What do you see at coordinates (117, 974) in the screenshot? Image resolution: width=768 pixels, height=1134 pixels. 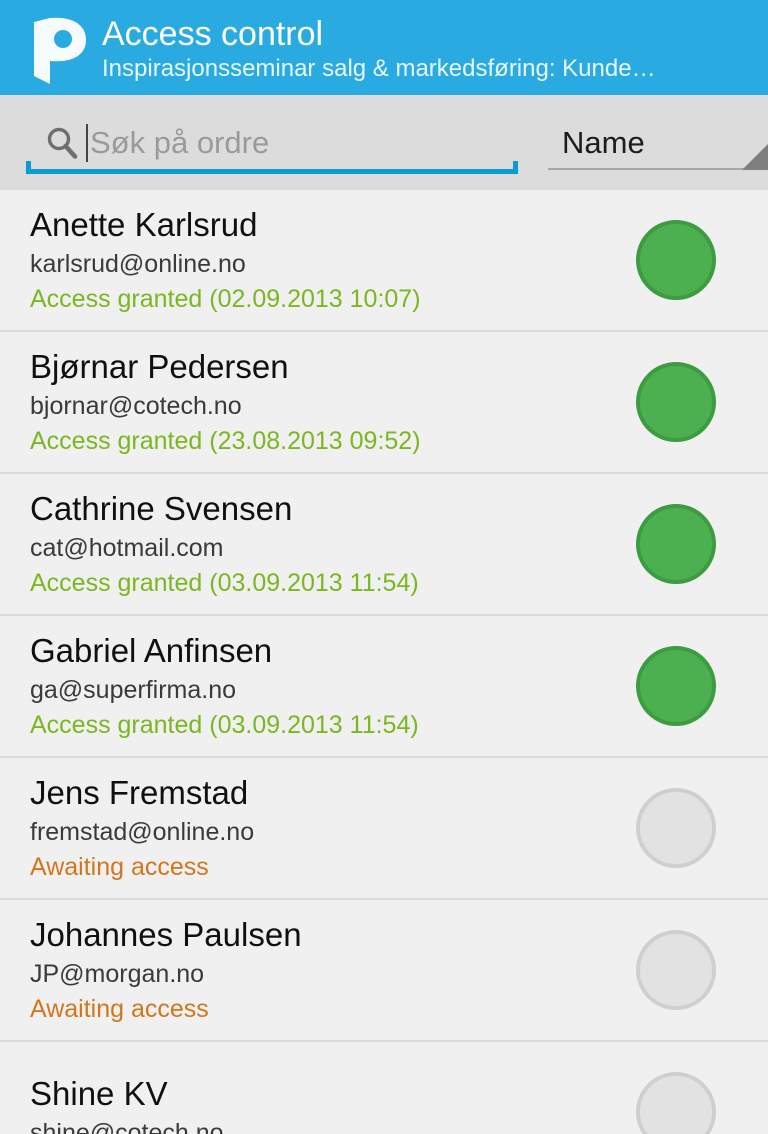 I see `attendee-email: JP@morgan.no` at bounding box center [117, 974].